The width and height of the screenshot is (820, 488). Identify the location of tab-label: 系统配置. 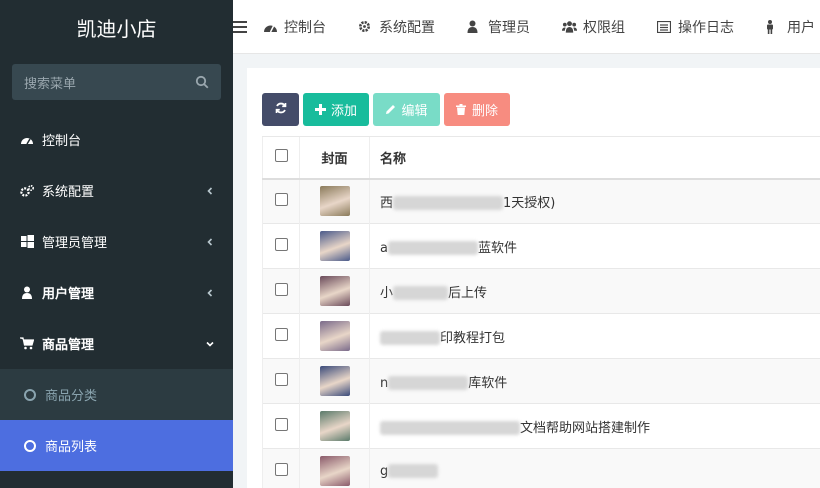
(407, 27).